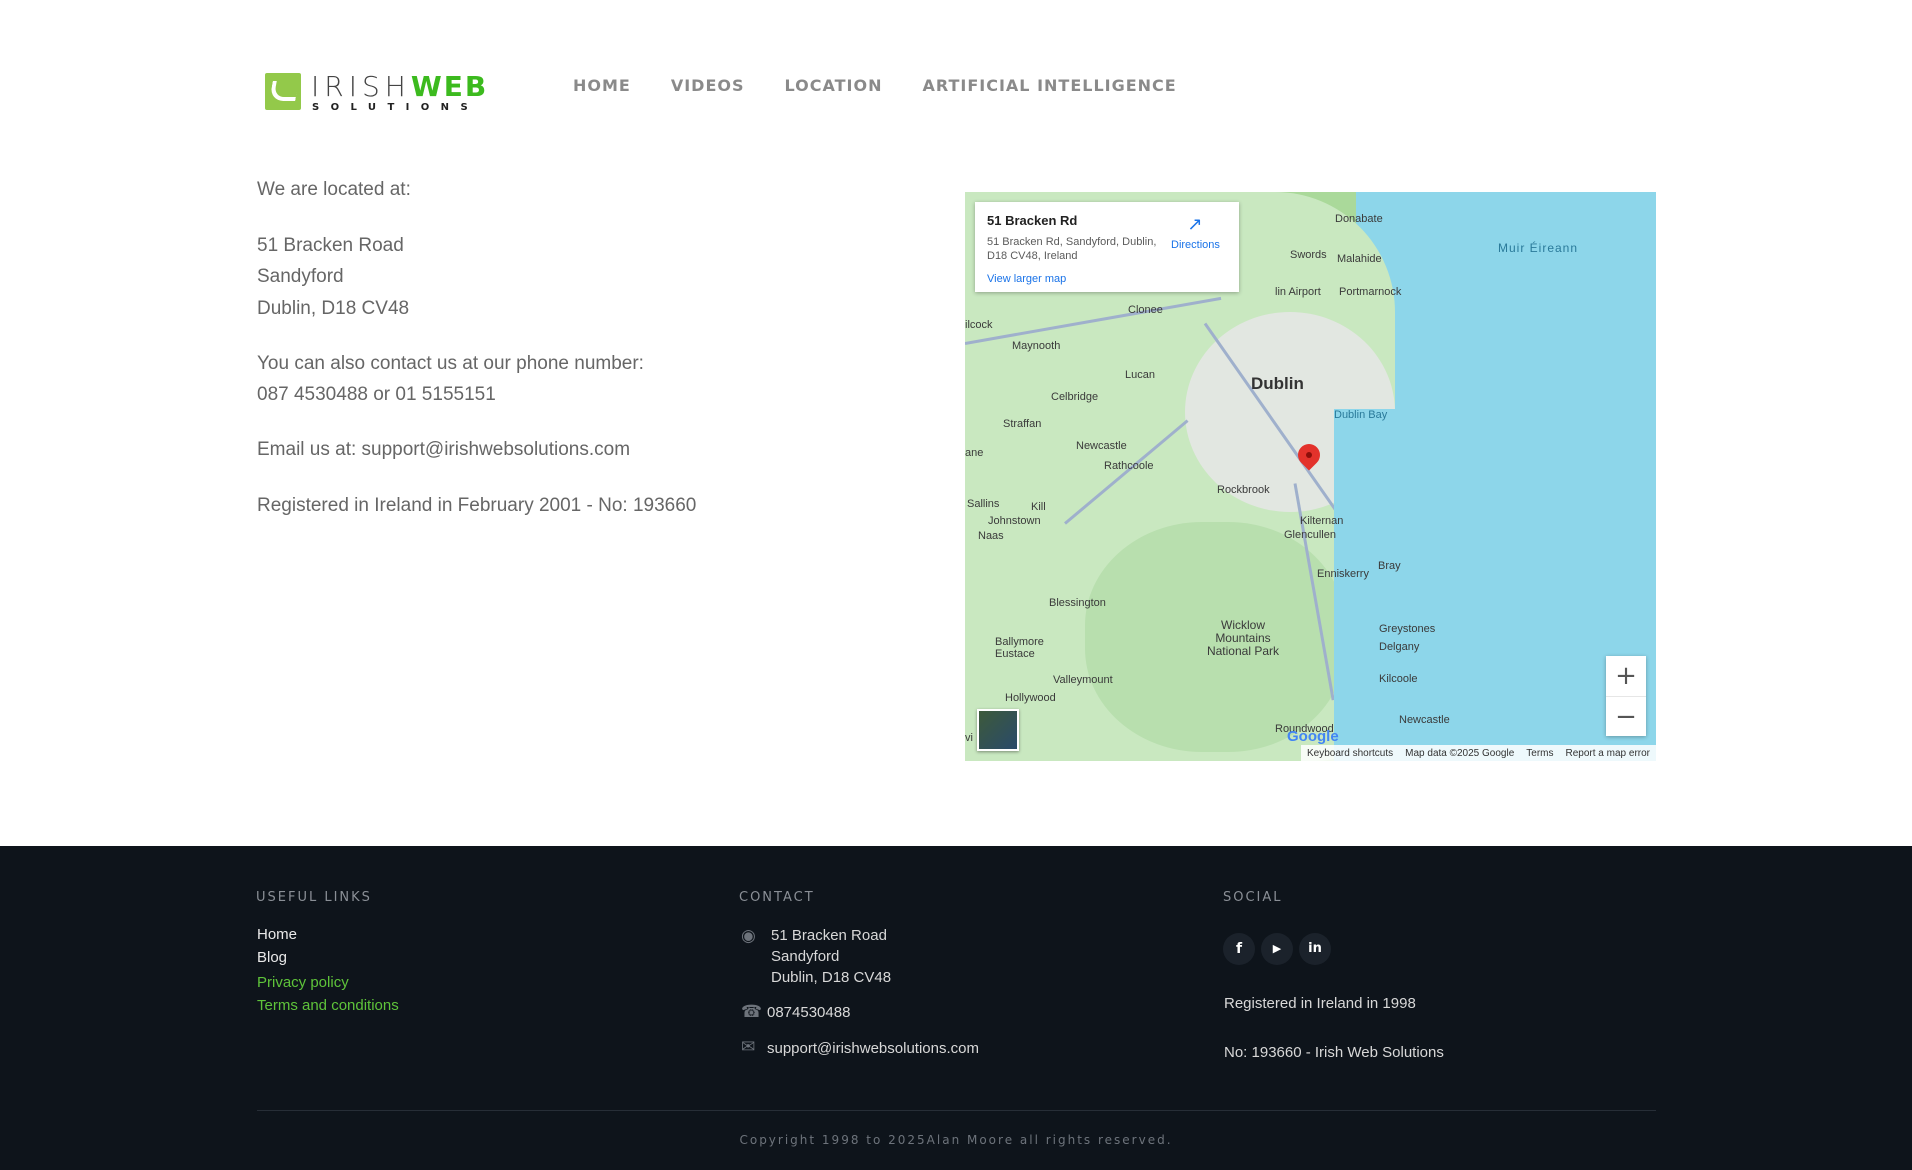  What do you see at coordinates (1359, 219) in the screenshot?
I see `map-label: Donabate` at bounding box center [1359, 219].